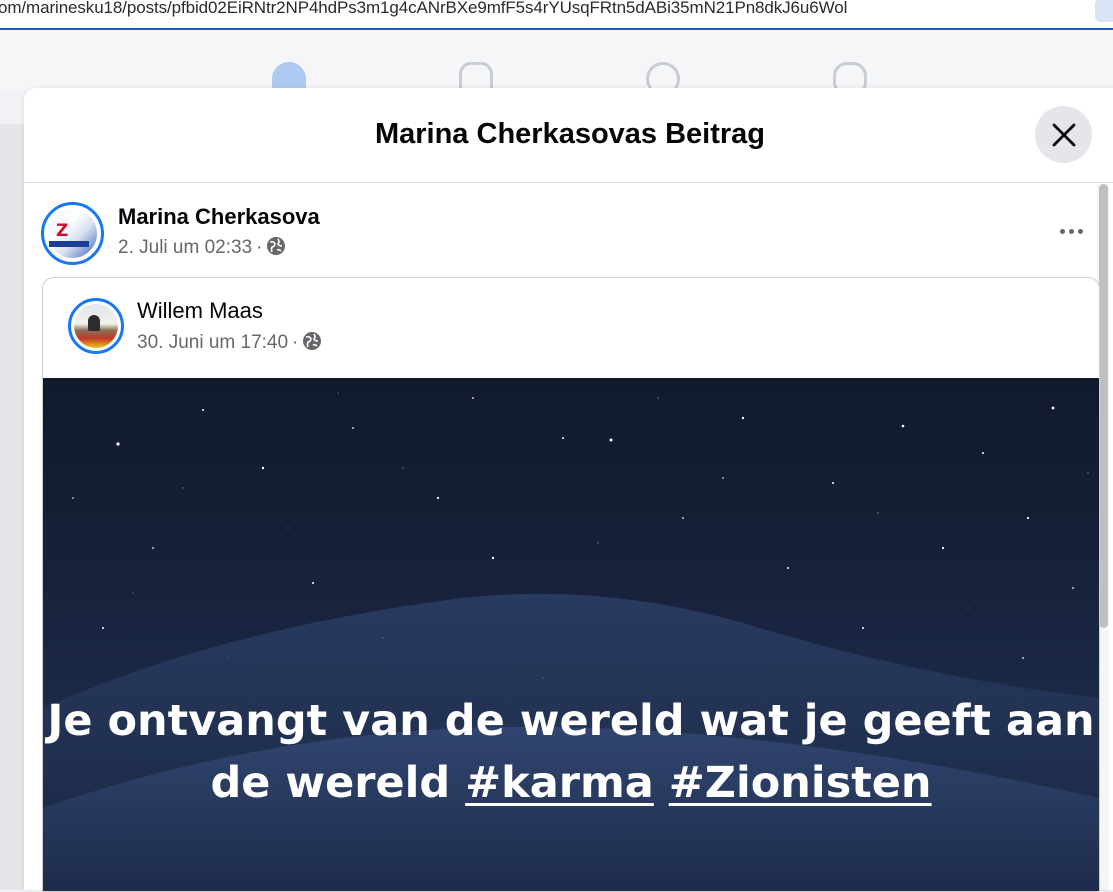  What do you see at coordinates (800, 783) in the screenshot?
I see `hashtag-zionisten-link: #Zionisten` at bounding box center [800, 783].